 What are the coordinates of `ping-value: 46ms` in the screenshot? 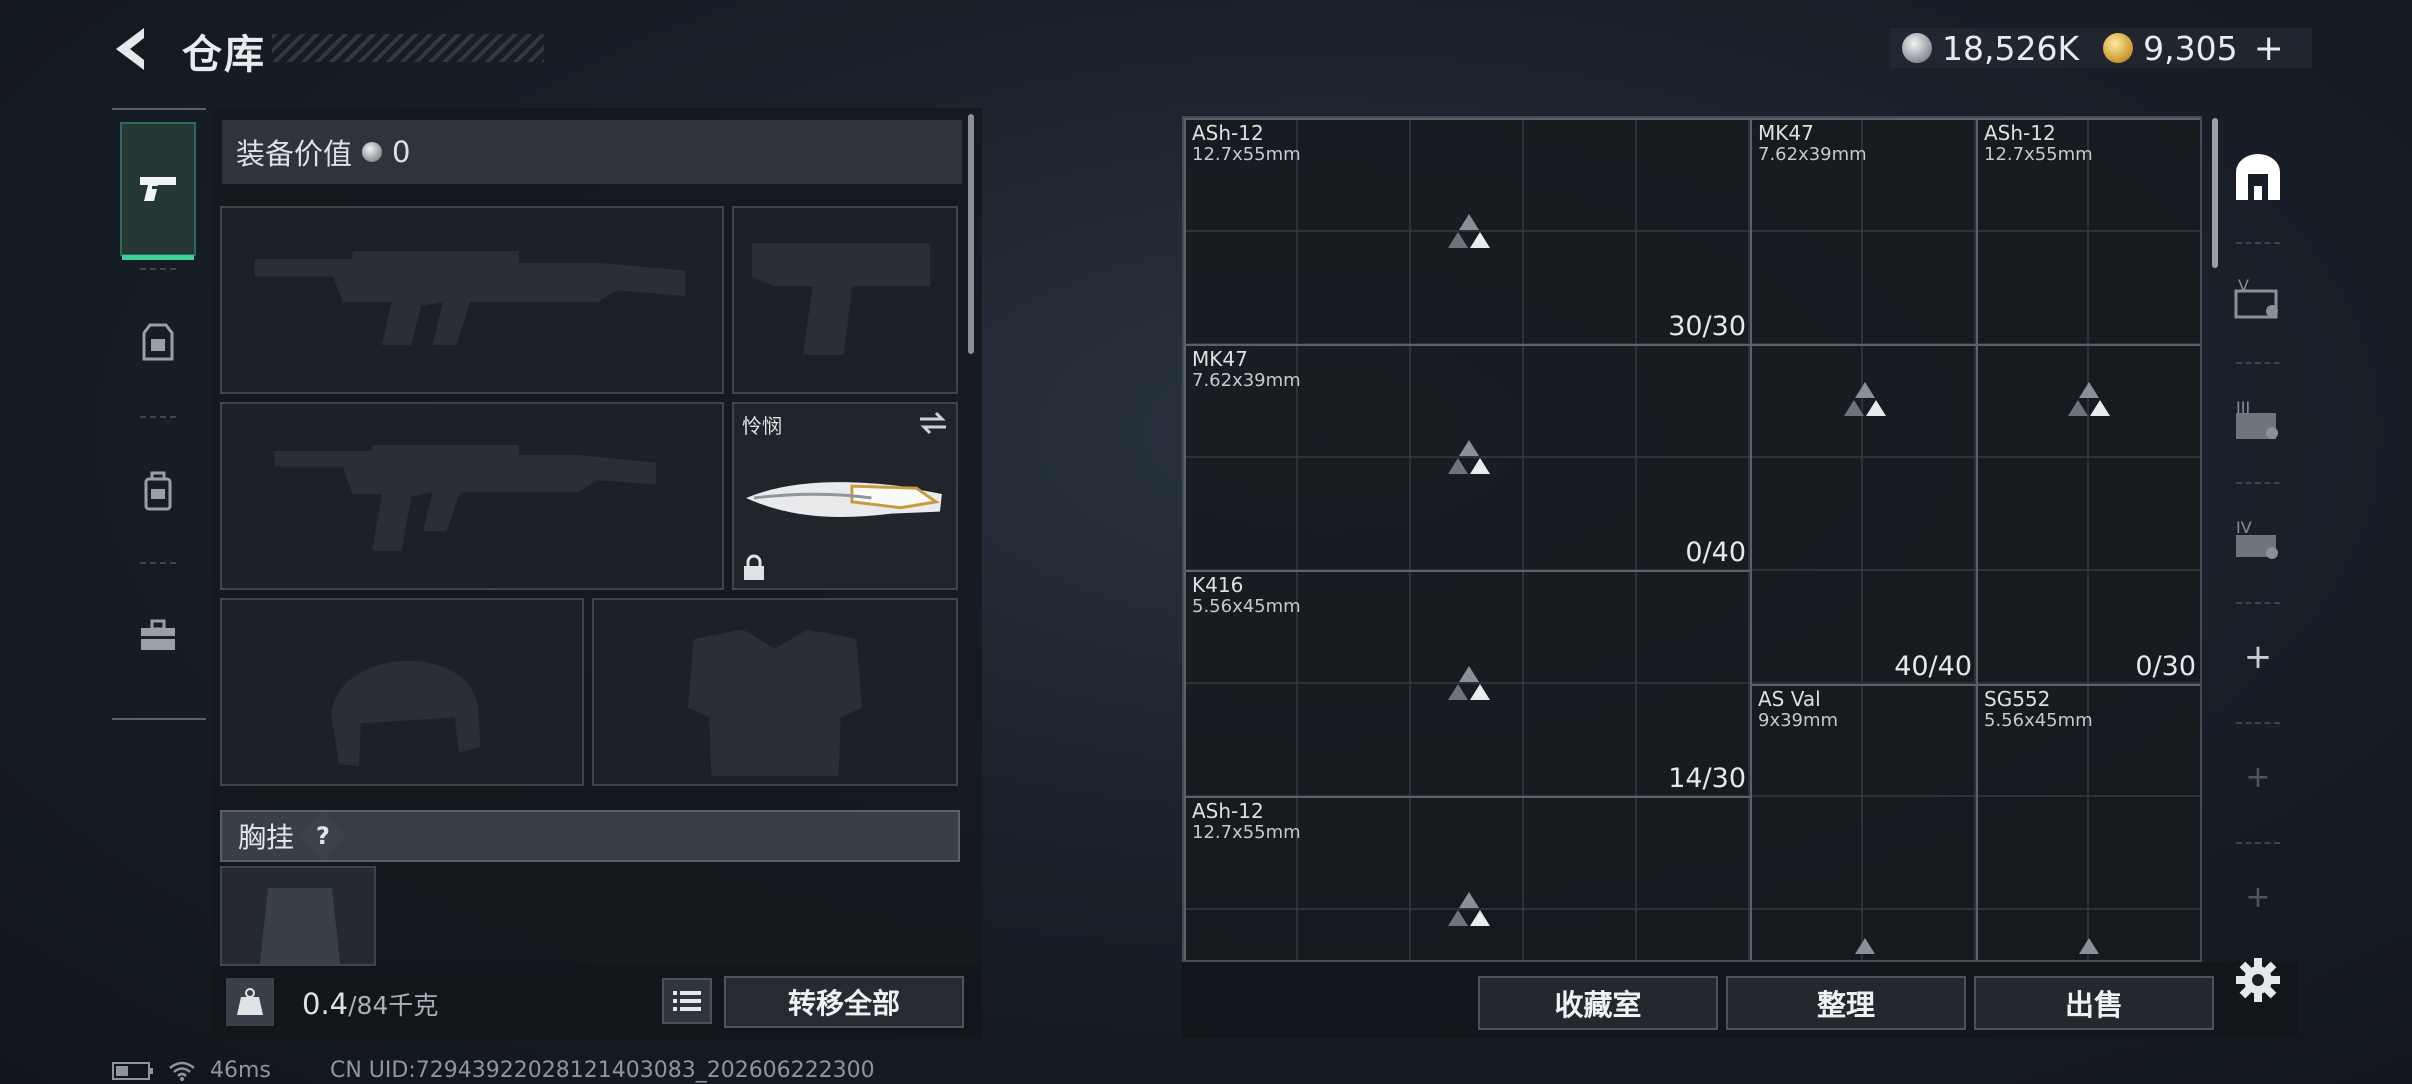 It's located at (240, 1070).